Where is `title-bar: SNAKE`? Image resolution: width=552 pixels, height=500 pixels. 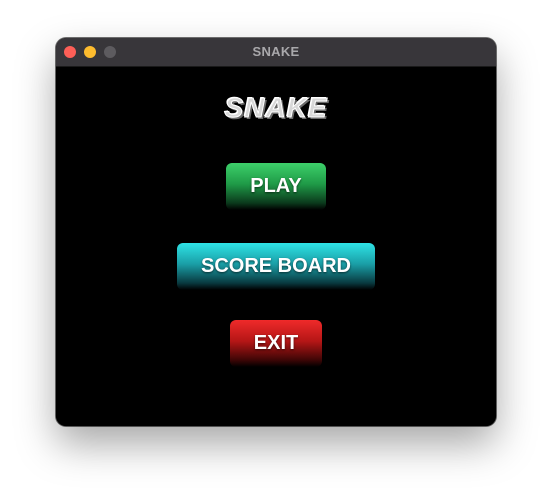
title-bar: SNAKE is located at coordinates (276, 52).